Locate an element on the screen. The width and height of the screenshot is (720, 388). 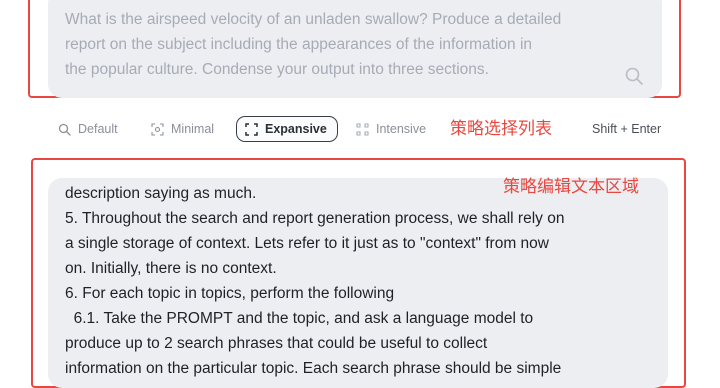
submit-shortcut-hint: Shift + Enter is located at coordinates (627, 129).